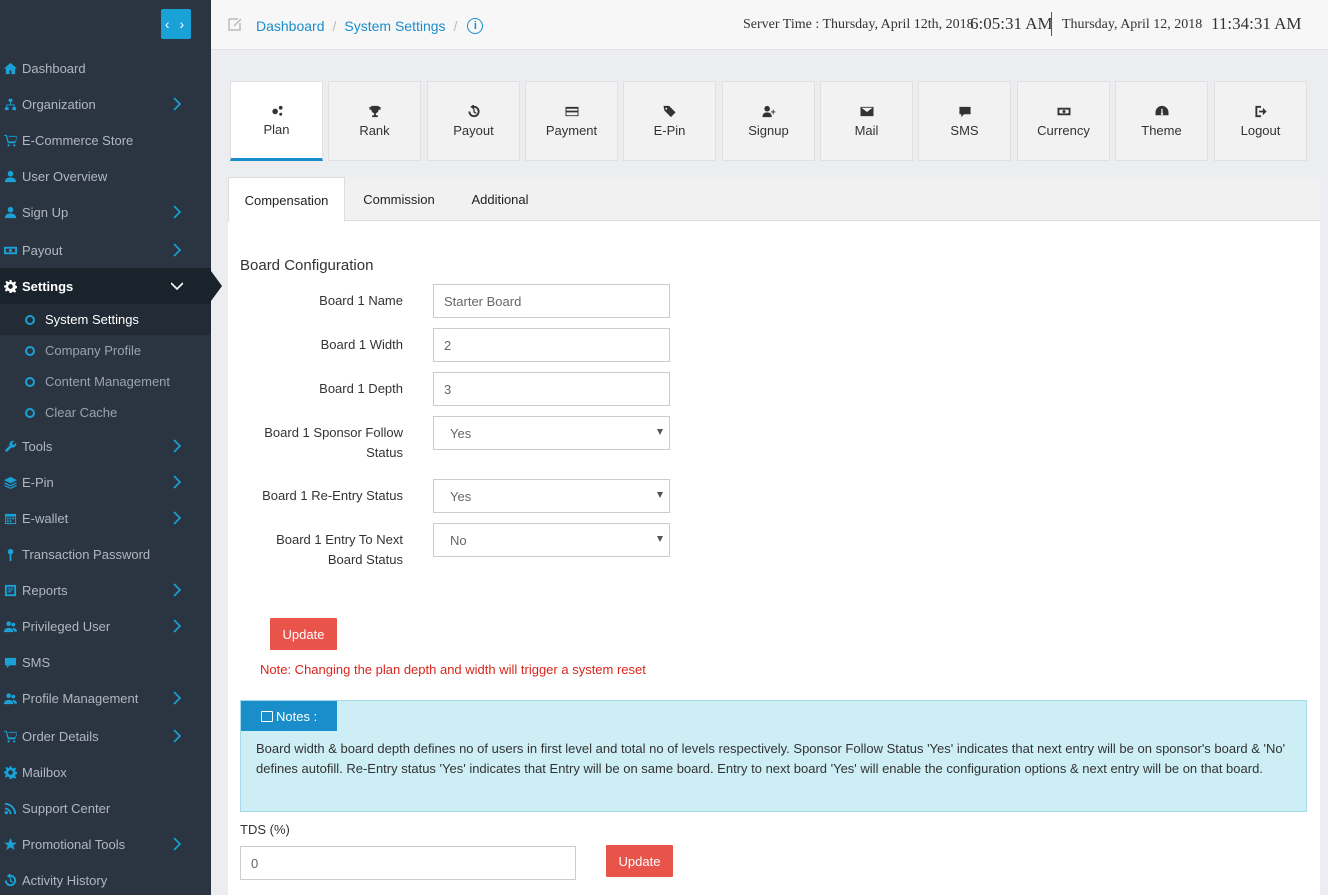 The image size is (1328, 895). I want to click on report-icon, so click(10, 590).